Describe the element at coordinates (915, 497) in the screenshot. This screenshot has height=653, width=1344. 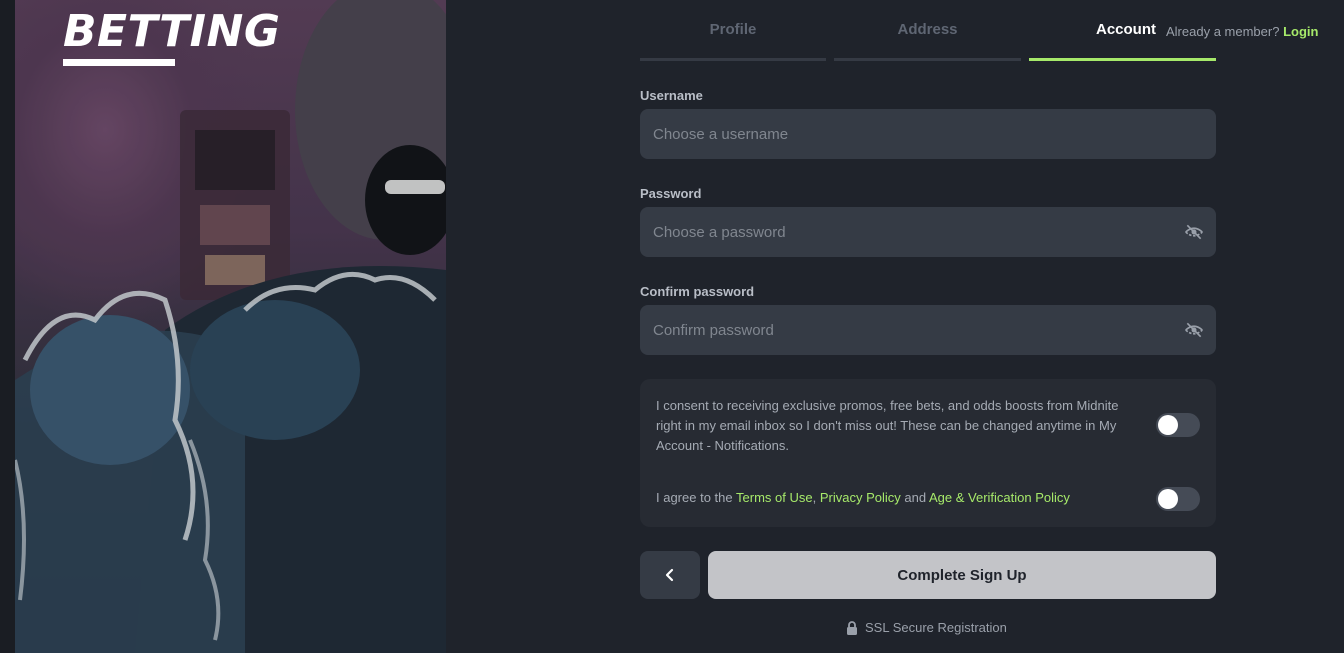
I see `agree-and: and` at that location.